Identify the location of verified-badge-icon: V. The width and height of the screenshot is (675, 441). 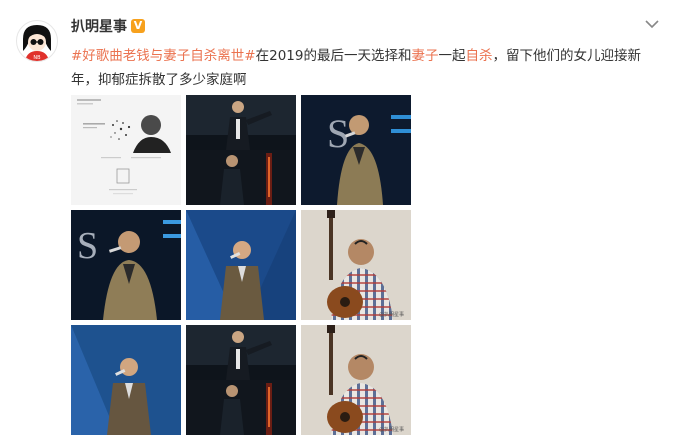
(138, 26).